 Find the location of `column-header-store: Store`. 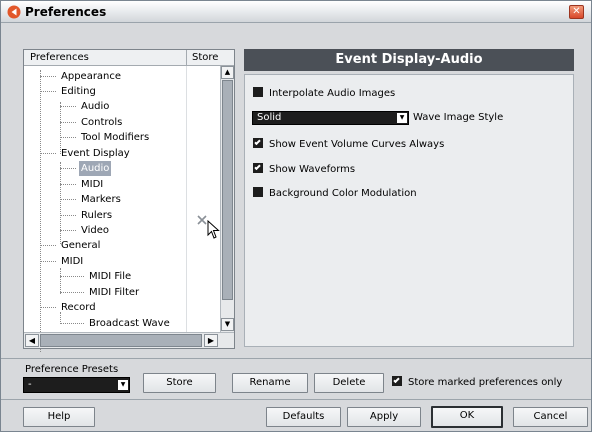

column-header-store: Store is located at coordinates (205, 57).